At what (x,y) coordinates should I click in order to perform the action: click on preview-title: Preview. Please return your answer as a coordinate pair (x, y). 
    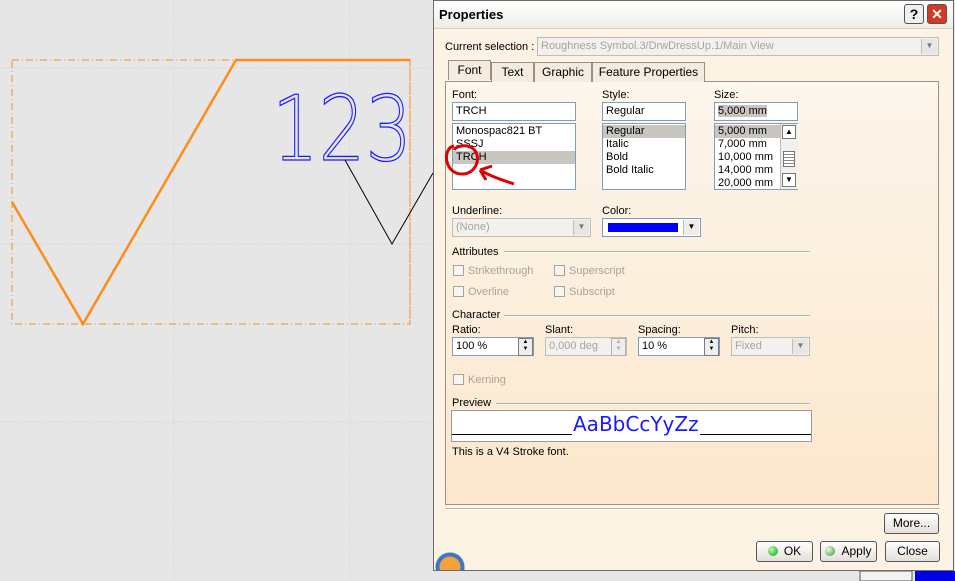
    Looking at the image, I should click on (472, 403).